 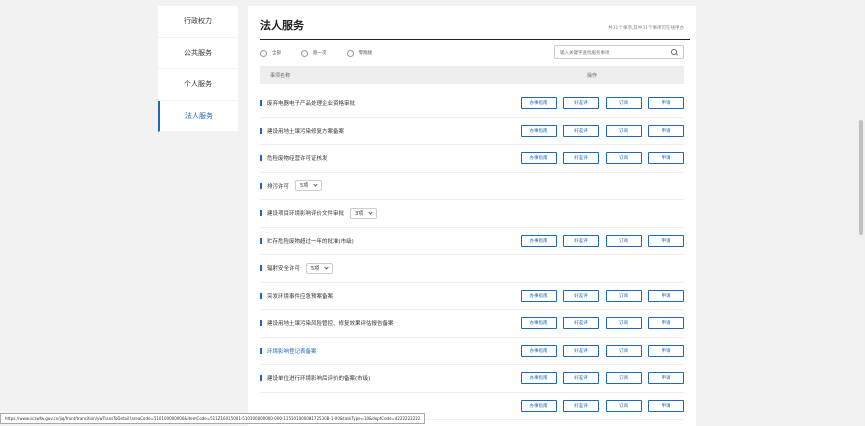 I want to click on service-item-label: 建设项目环境影响评价文件审批, so click(x=305, y=213).